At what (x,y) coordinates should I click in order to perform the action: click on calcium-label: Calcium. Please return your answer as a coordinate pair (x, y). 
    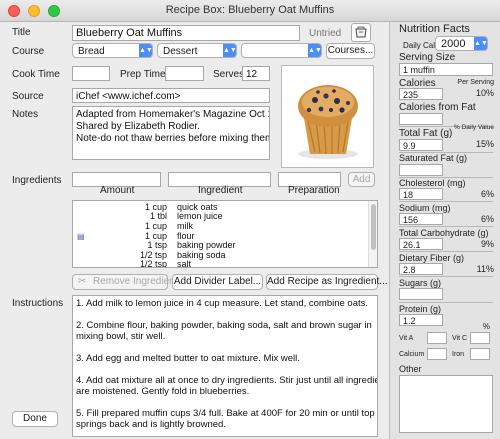
    Looking at the image, I should click on (412, 354).